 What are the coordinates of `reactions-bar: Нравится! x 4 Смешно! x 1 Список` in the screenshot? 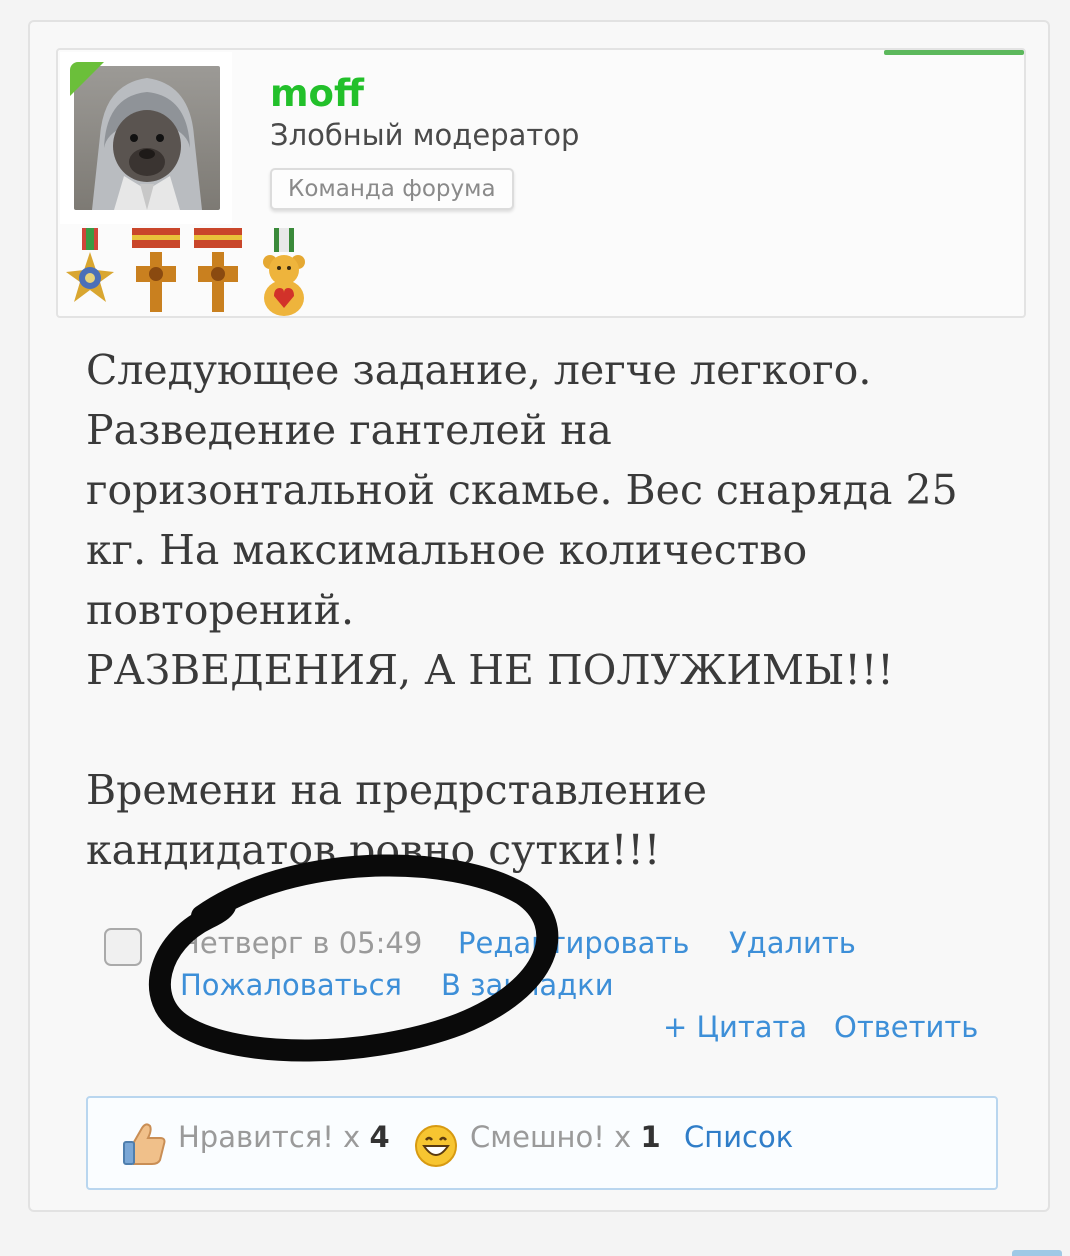 It's located at (542, 1143).